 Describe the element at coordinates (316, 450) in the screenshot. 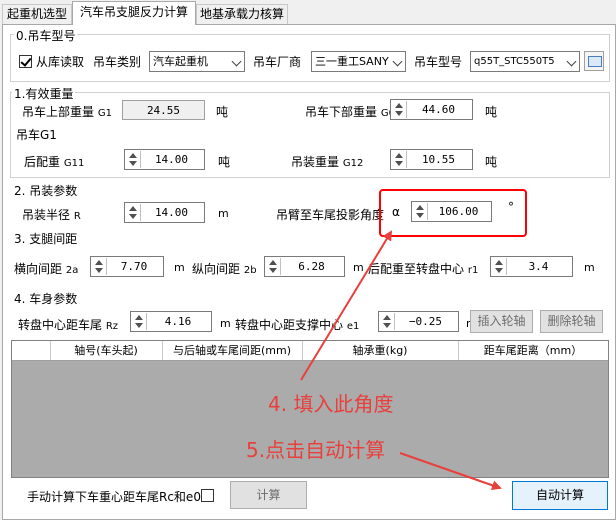

I see `annotation-step5: 5.点击自动计算` at that location.